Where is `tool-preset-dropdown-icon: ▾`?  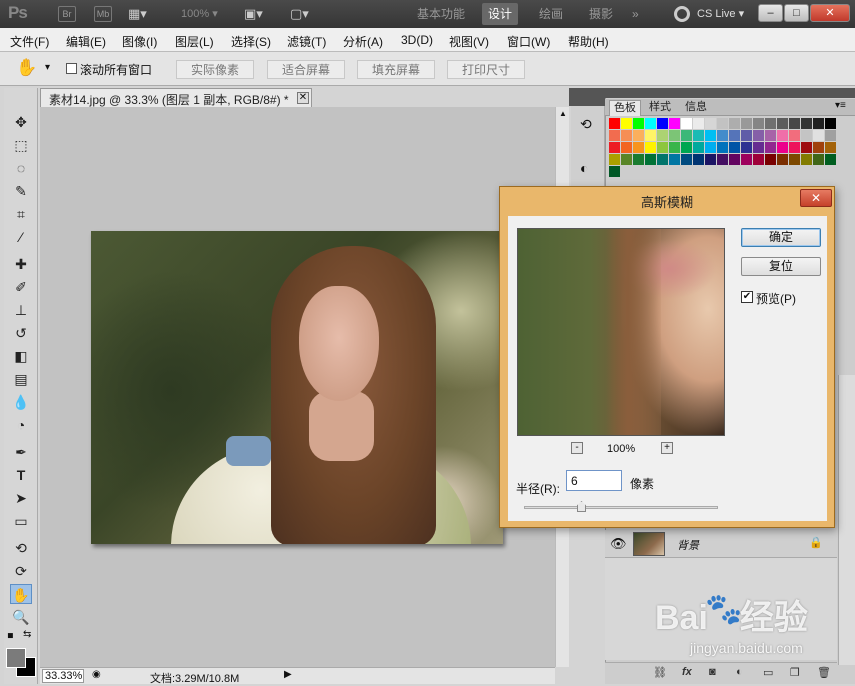 tool-preset-dropdown-icon: ▾ is located at coordinates (47, 67).